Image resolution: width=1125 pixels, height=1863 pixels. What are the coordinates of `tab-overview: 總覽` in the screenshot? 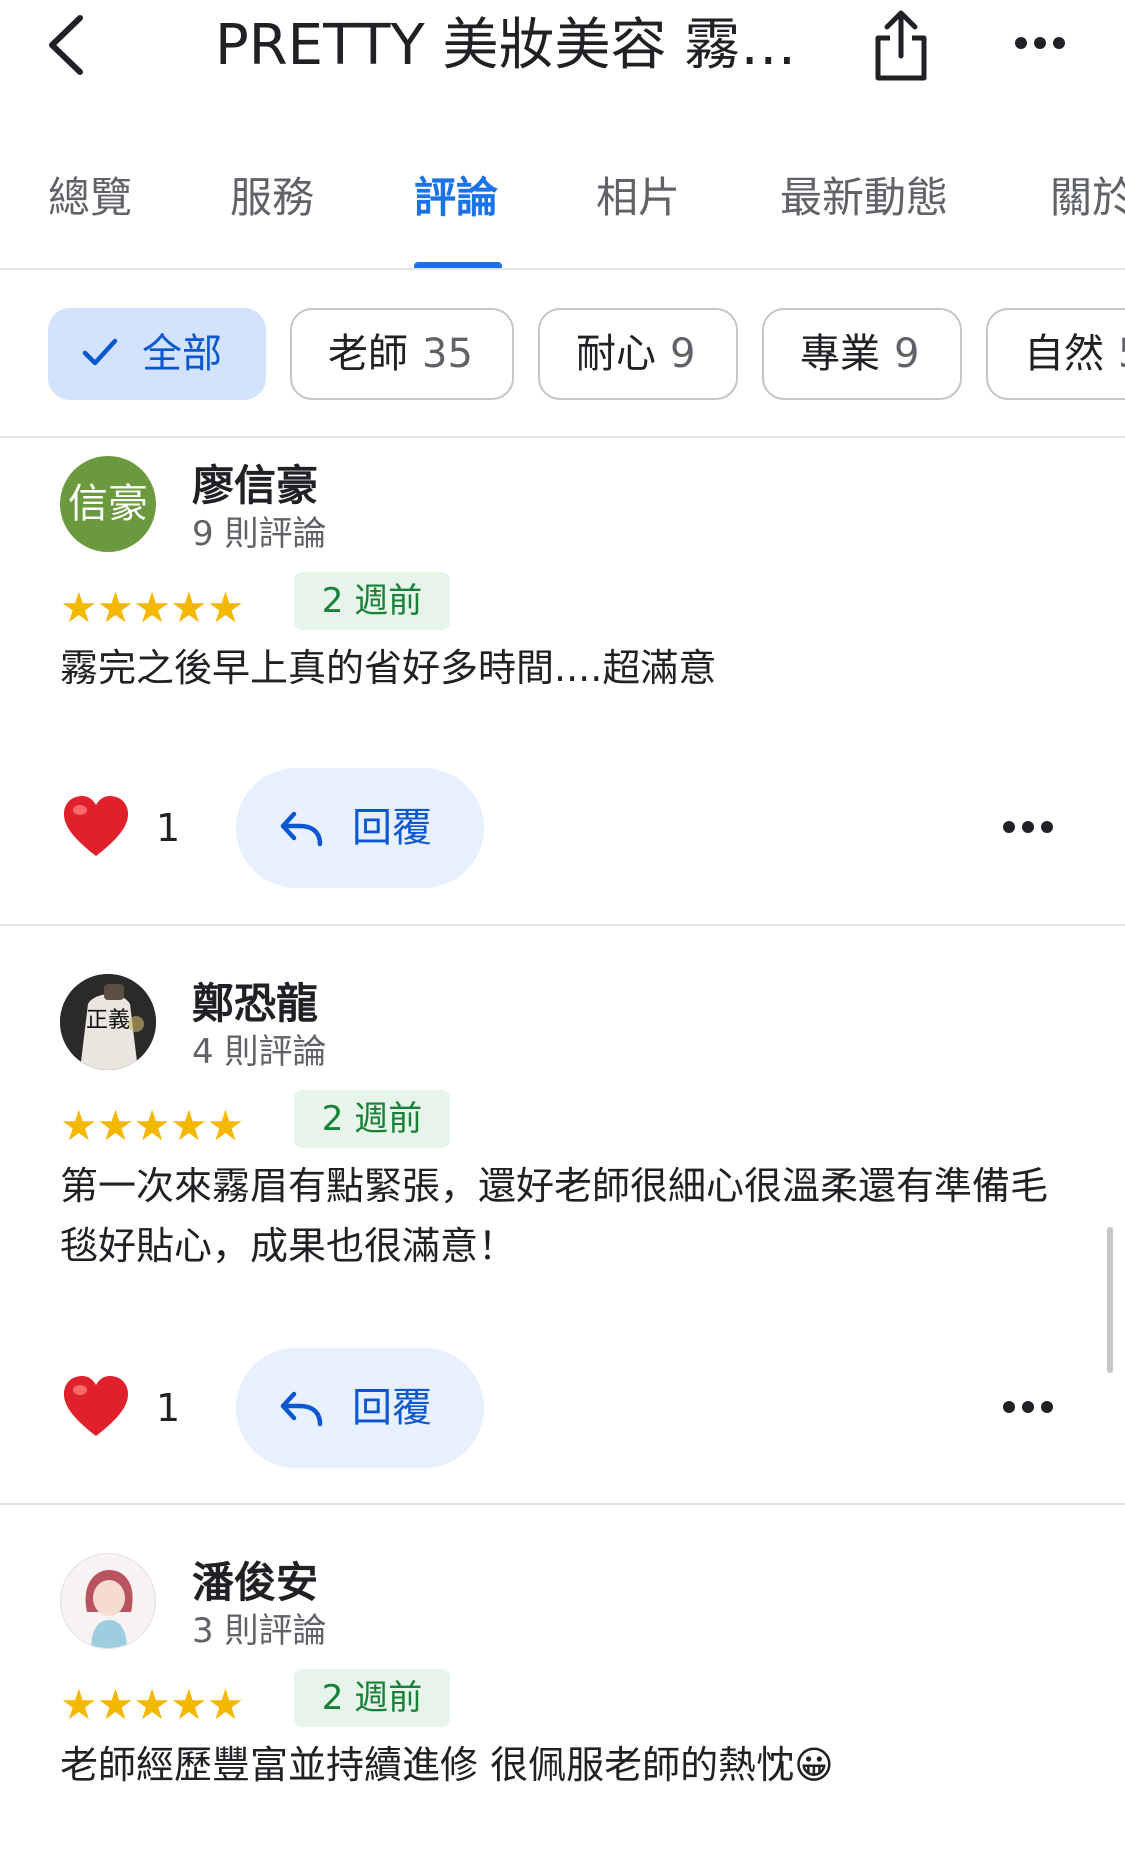 It's located at (90, 210).